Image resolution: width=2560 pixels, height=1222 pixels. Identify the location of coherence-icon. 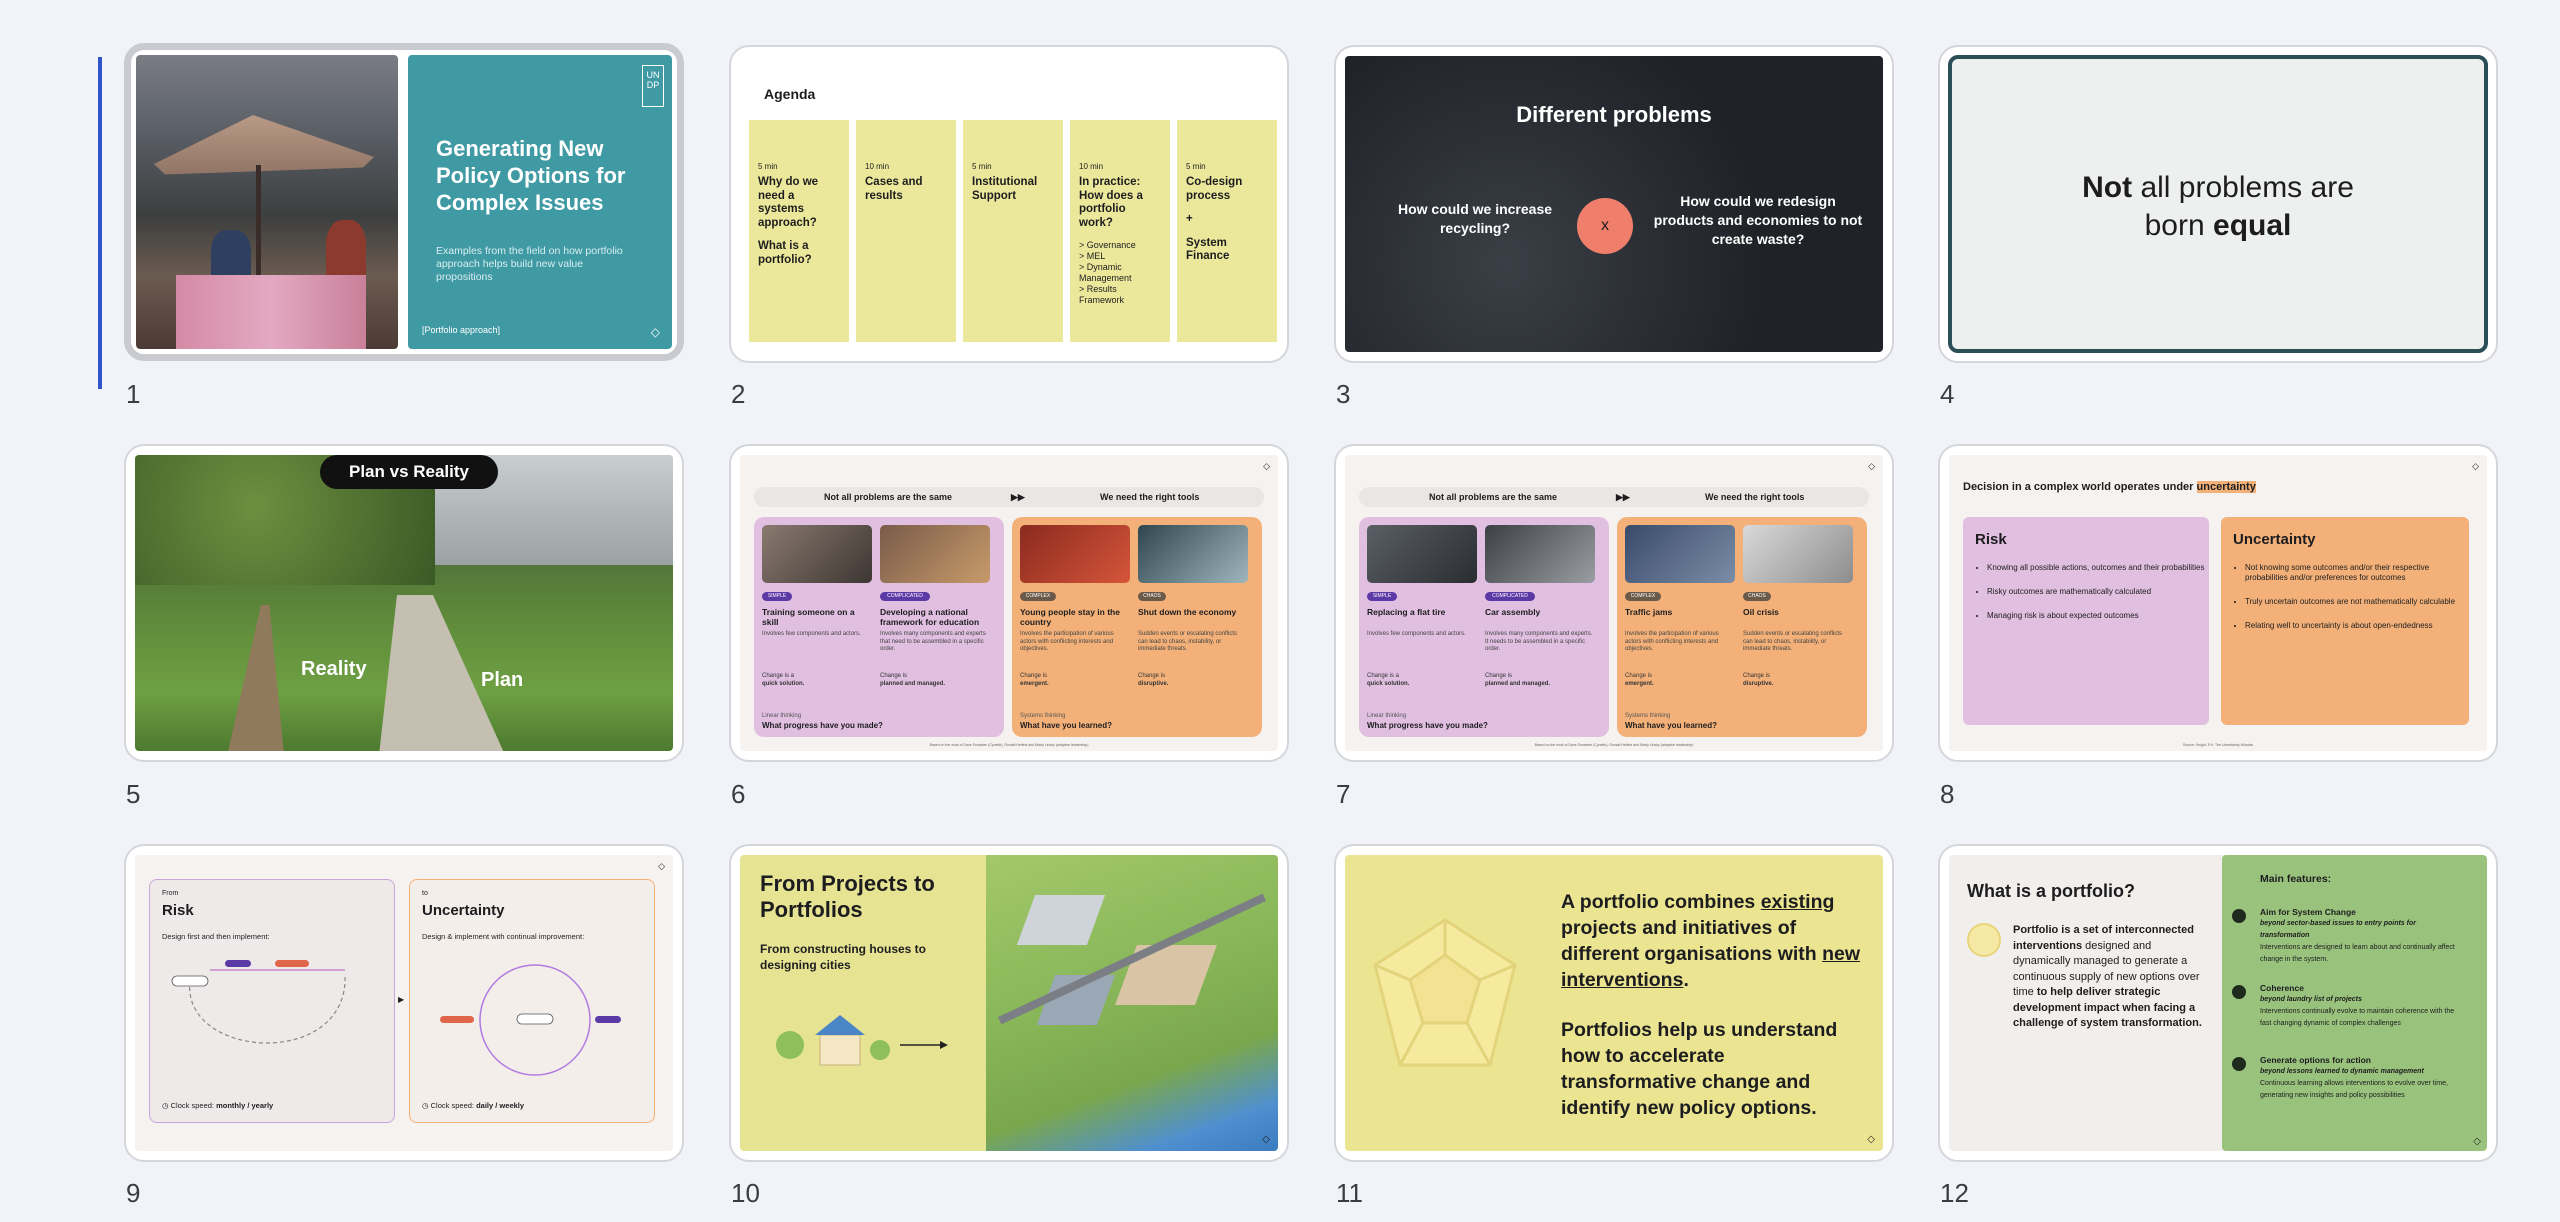
(2239, 992).